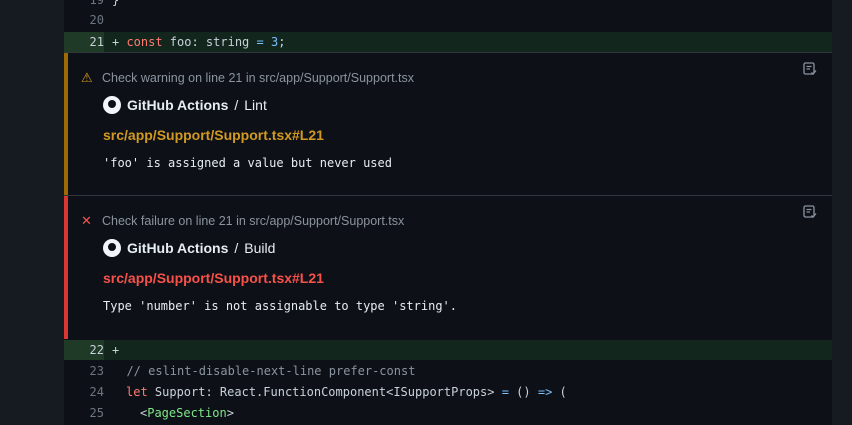 Image resolution: width=852 pixels, height=425 pixels. I want to click on line-number: 22, so click(84, 350).